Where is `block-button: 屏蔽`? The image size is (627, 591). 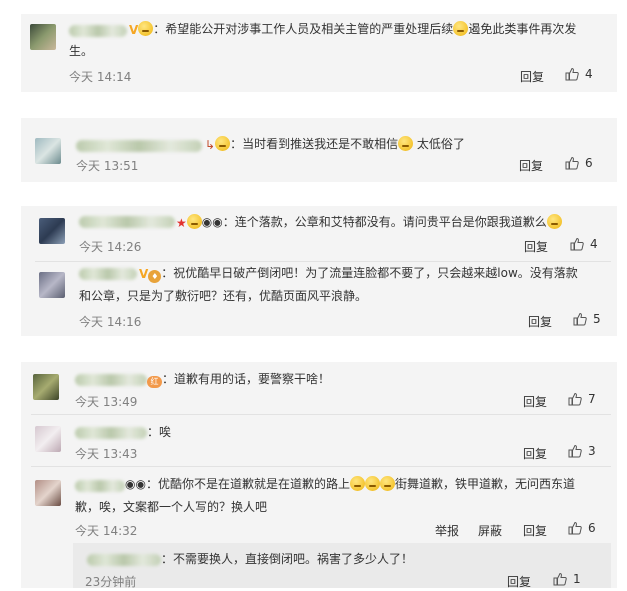 block-button: 屏蔽 is located at coordinates (490, 530).